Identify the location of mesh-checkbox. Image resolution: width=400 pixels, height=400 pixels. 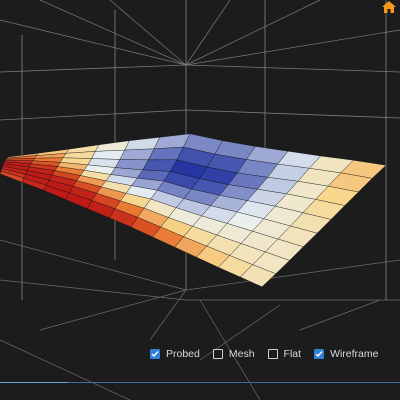
(217, 354).